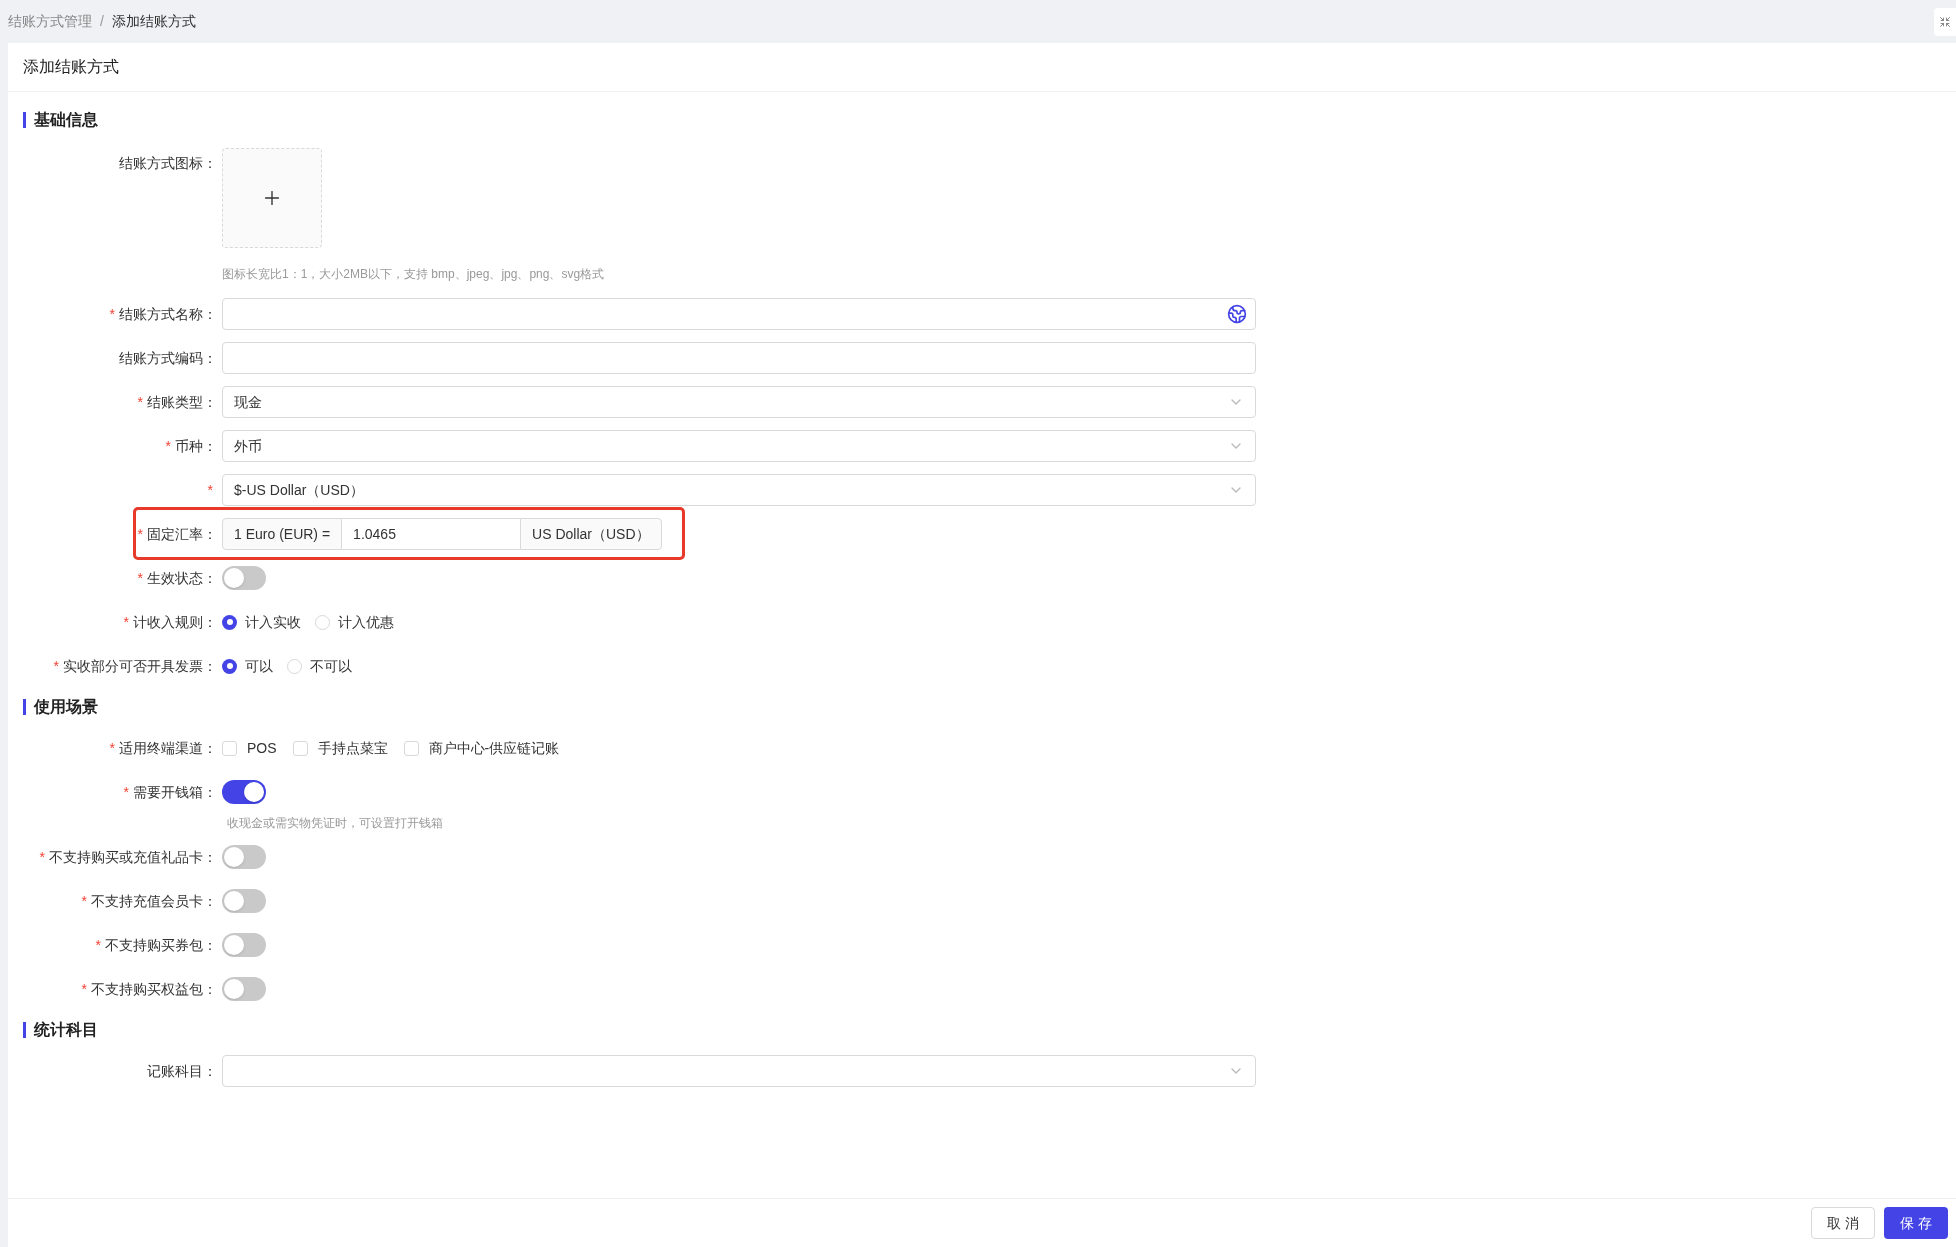  What do you see at coordinates (335, 823) in the screenshot?
I see `field-hint: 收现金或需实物凭证时，可设置打开钱箱` at bounding box center [335, 823].